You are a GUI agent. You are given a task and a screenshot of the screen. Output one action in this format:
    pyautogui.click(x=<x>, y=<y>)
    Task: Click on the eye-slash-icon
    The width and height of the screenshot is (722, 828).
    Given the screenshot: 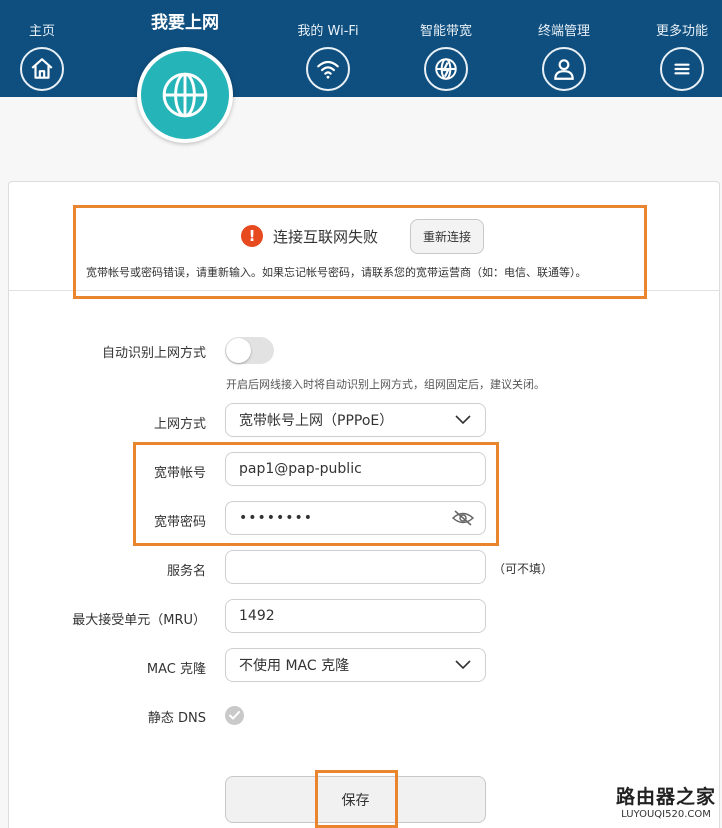 What is the action you would take?
    pyautogui.click(x=463, y=518)
    